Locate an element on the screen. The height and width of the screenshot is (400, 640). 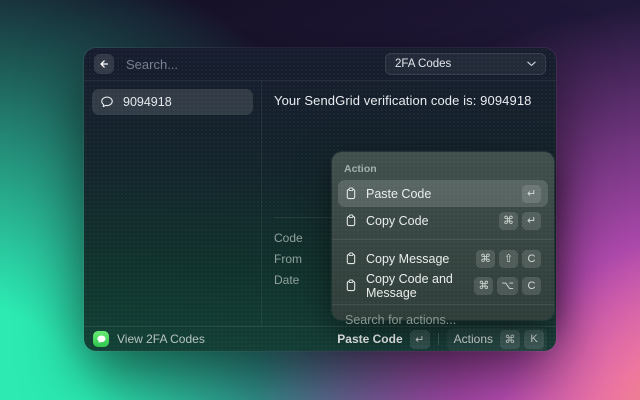
shift-keycap: ⇧ is located at coordinates (508, 258).